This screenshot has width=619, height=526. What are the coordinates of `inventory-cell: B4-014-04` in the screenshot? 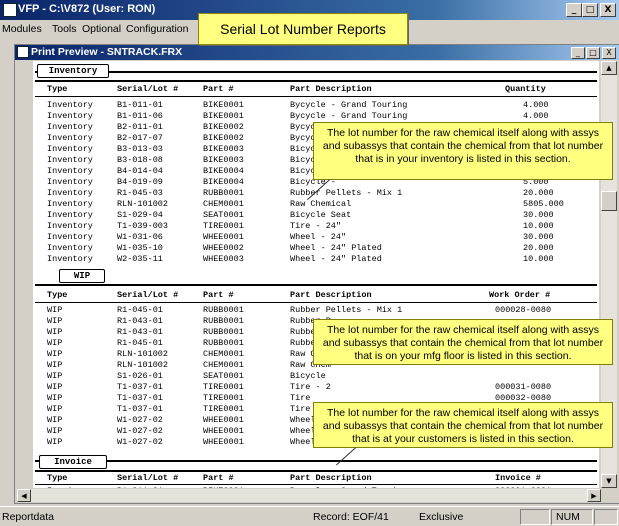 It's located at (140, 171).